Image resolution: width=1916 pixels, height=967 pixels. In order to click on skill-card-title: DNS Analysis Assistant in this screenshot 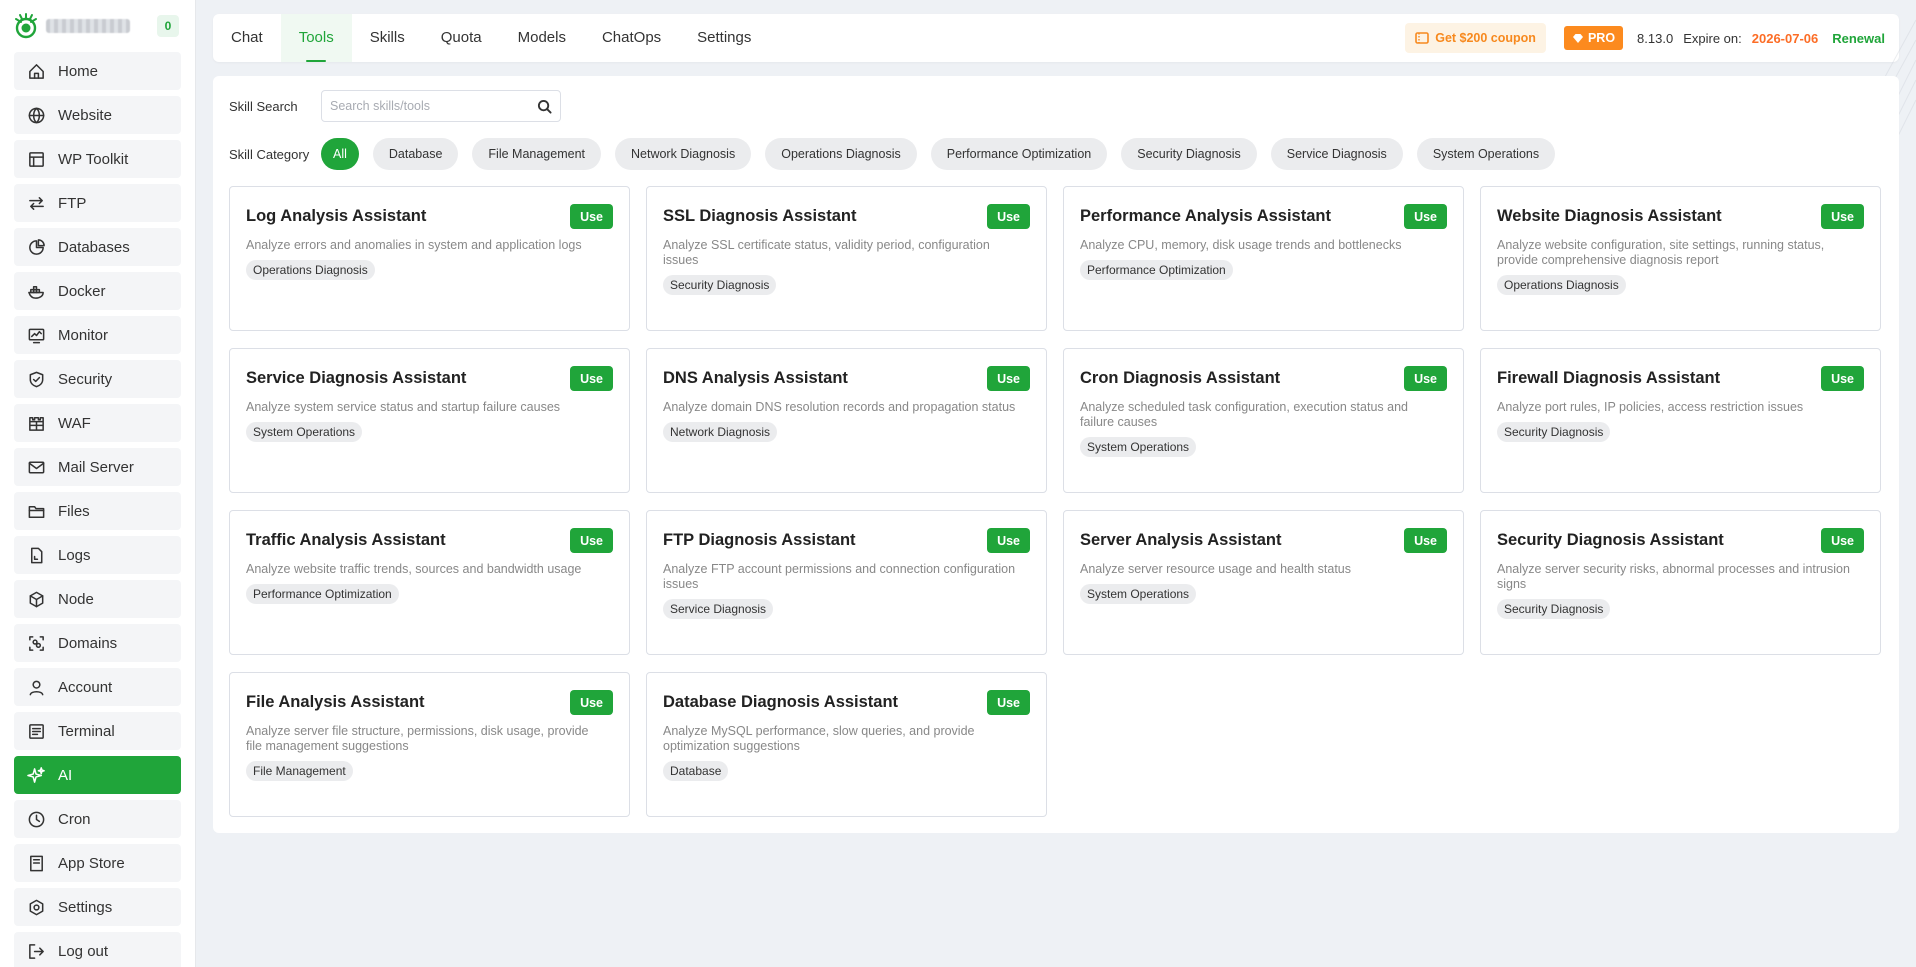, I will do `click(755, 378)`.